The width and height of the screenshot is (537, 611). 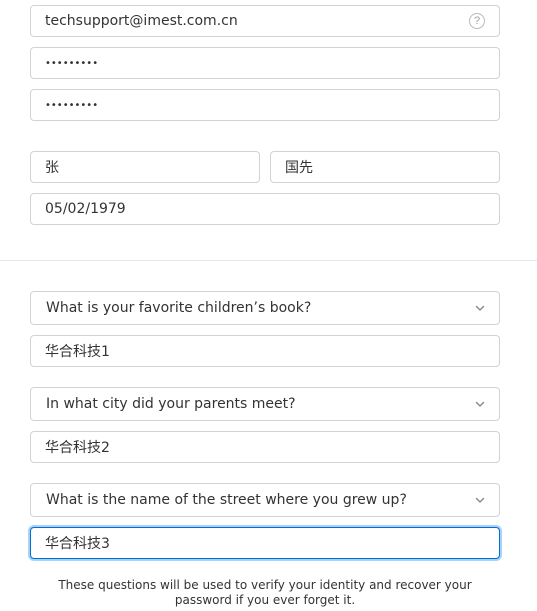 I want to click on last-name-field: 国先, so click(x=385, y=167).